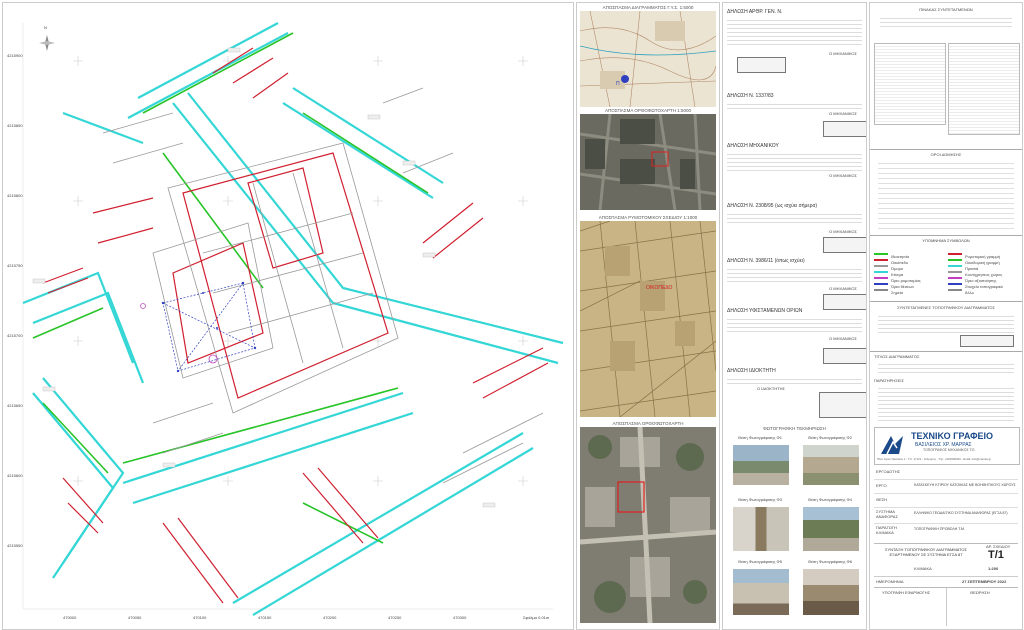  What do you see at coordinates (648, 110) in the screenshot?
I see `map2-caption: ΑΠΟΣΠΑΣΜΑ ΟΡΘΟΦΩΤΟΧΑΡΤΗ 1:5000` at bounding box center [648, 110].